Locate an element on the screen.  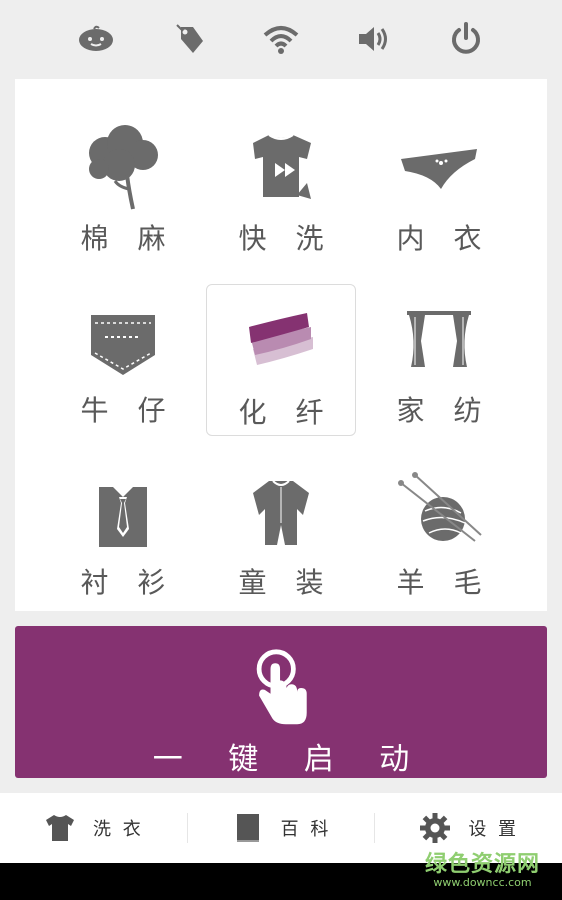
book-icon is located at coordinates (247, 828).